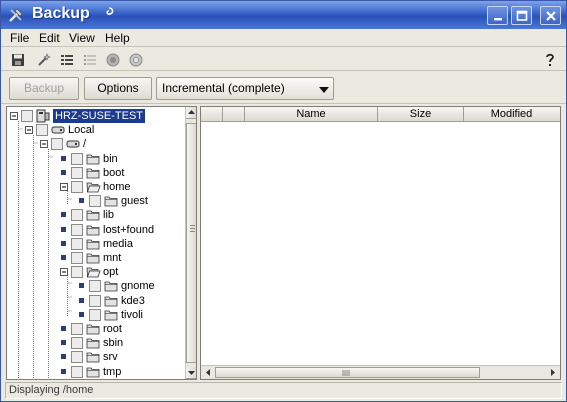  What do you see at coordinates (51, 390) in the screenshot?
I see `status-text: Displaying /home` at bounding box center [51, 390].